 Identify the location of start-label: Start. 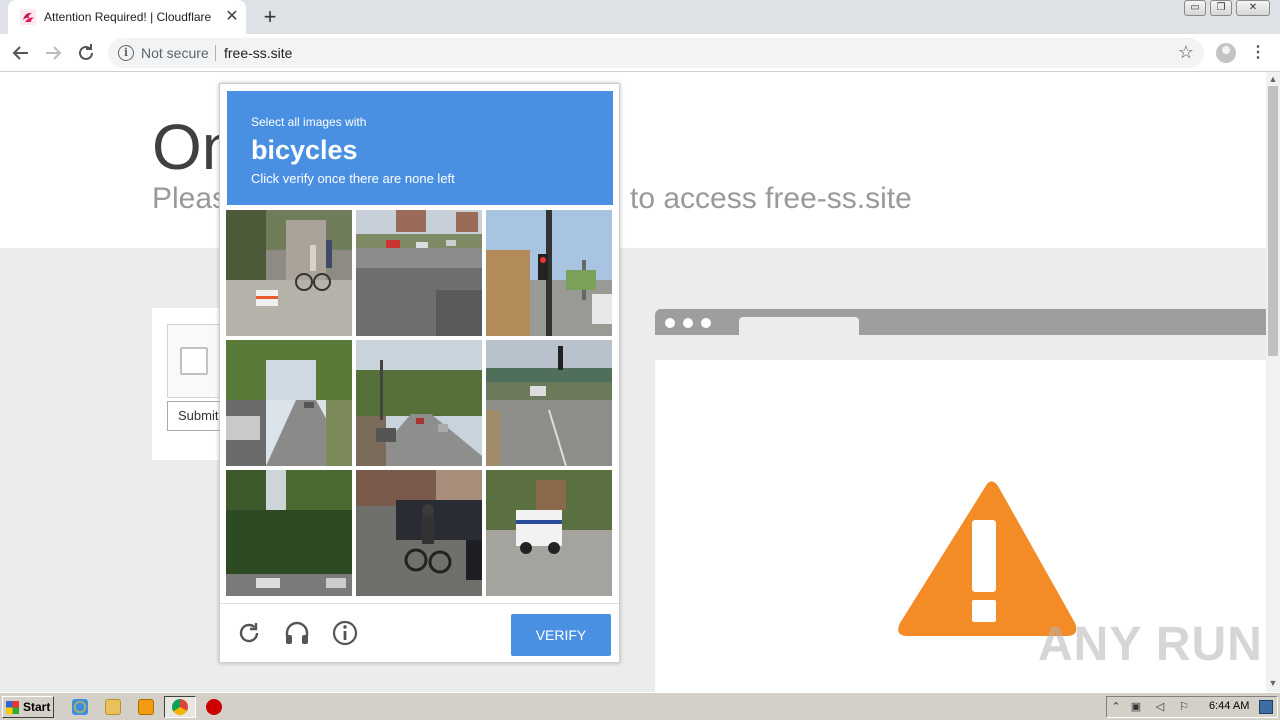
(37, 707).